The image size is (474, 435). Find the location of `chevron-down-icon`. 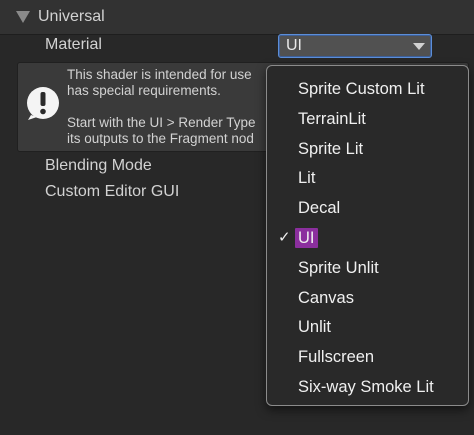

chevron-down-icon is located at coordinates (419, 46).